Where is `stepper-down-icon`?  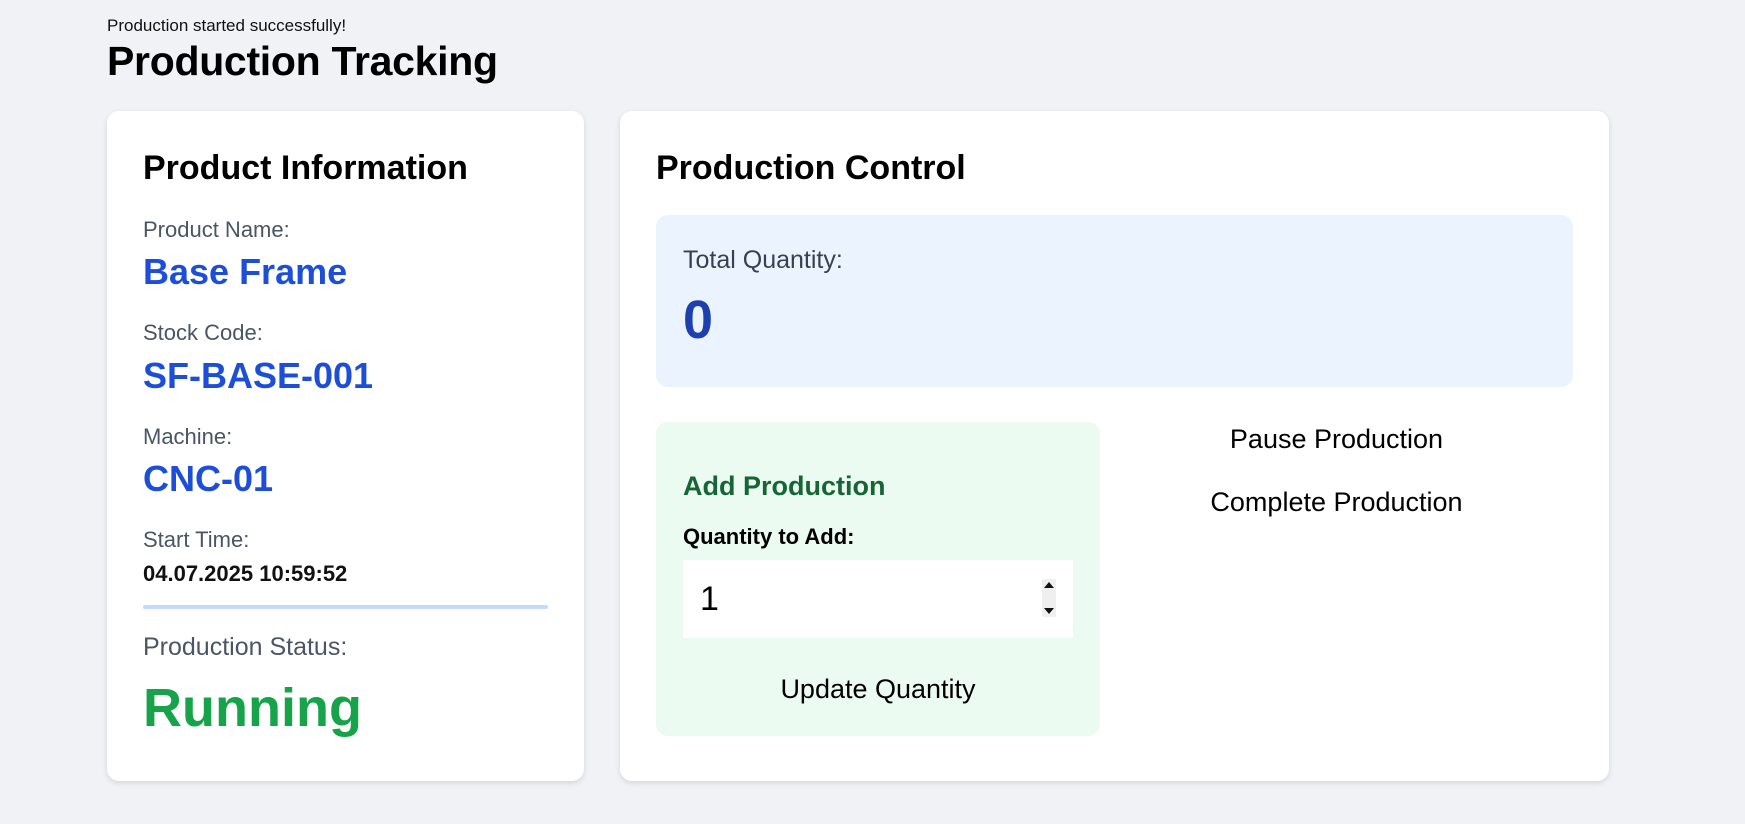
stepper-down-icon is located at coordinates (1049, 611).